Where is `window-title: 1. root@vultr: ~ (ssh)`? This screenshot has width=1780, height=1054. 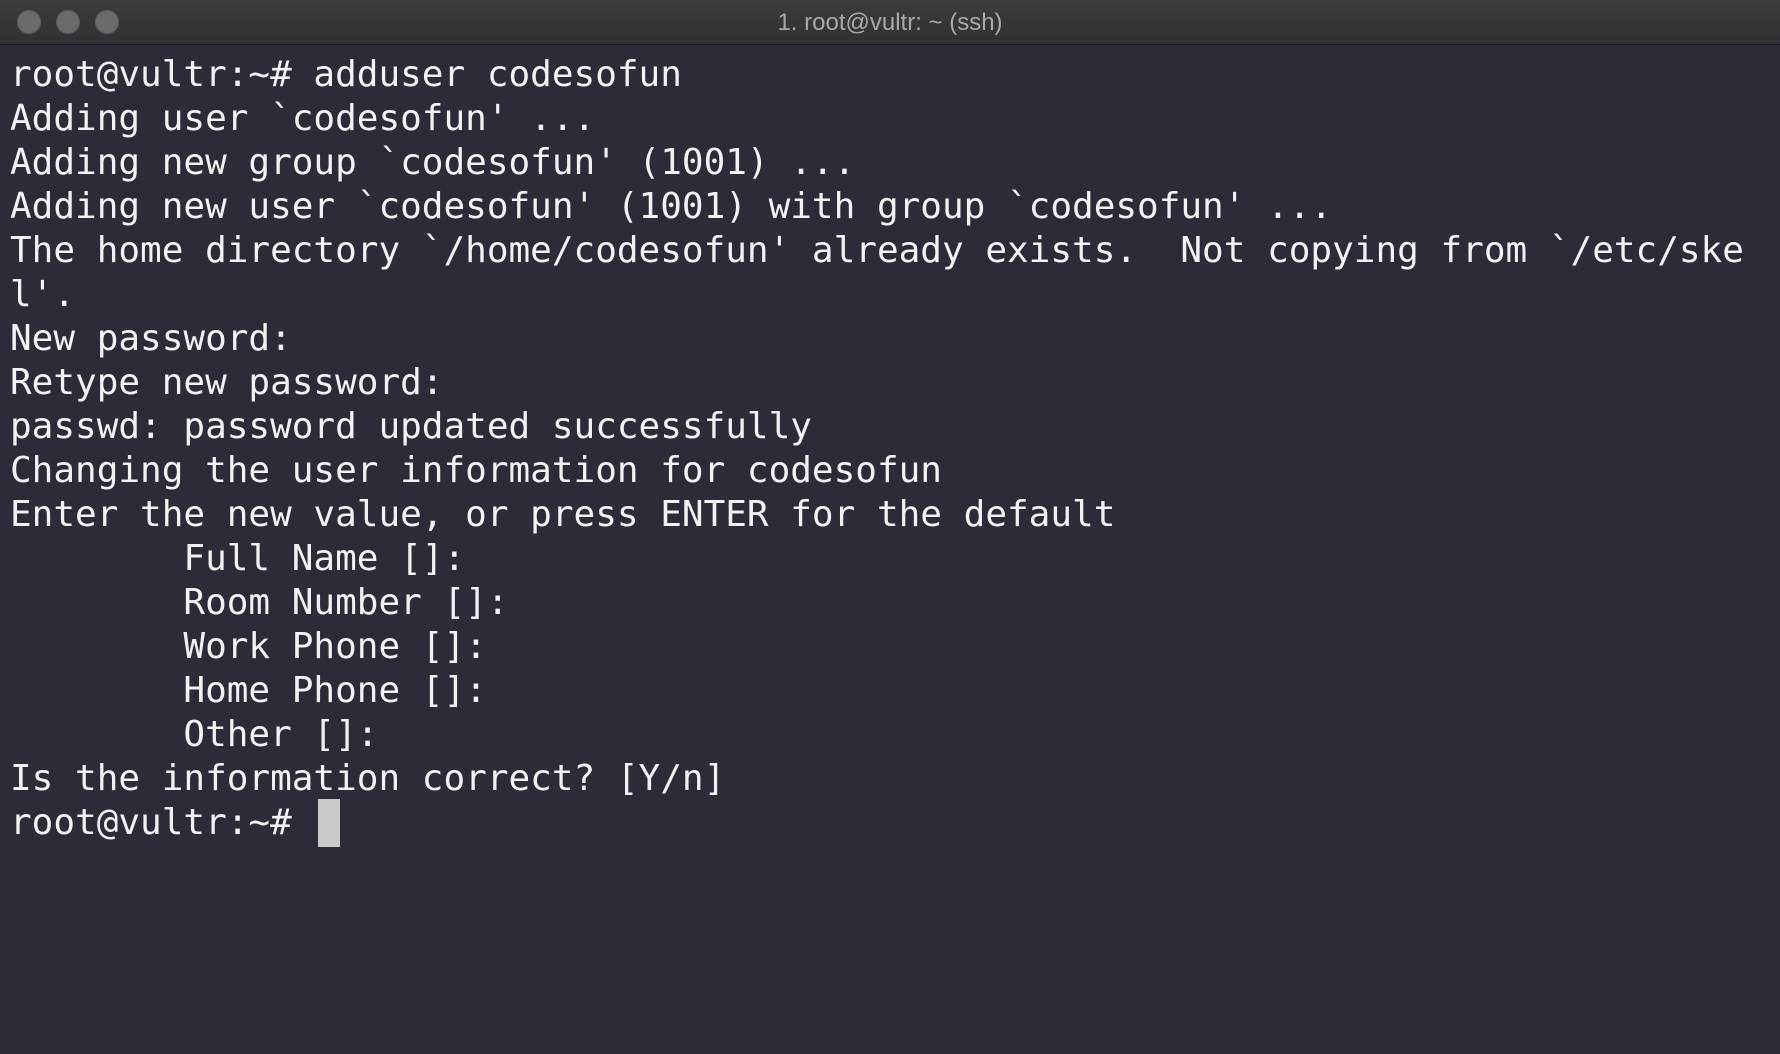
window-title: 1. root@vultr: ~ (ssh) is located at coordinates (890, 22).